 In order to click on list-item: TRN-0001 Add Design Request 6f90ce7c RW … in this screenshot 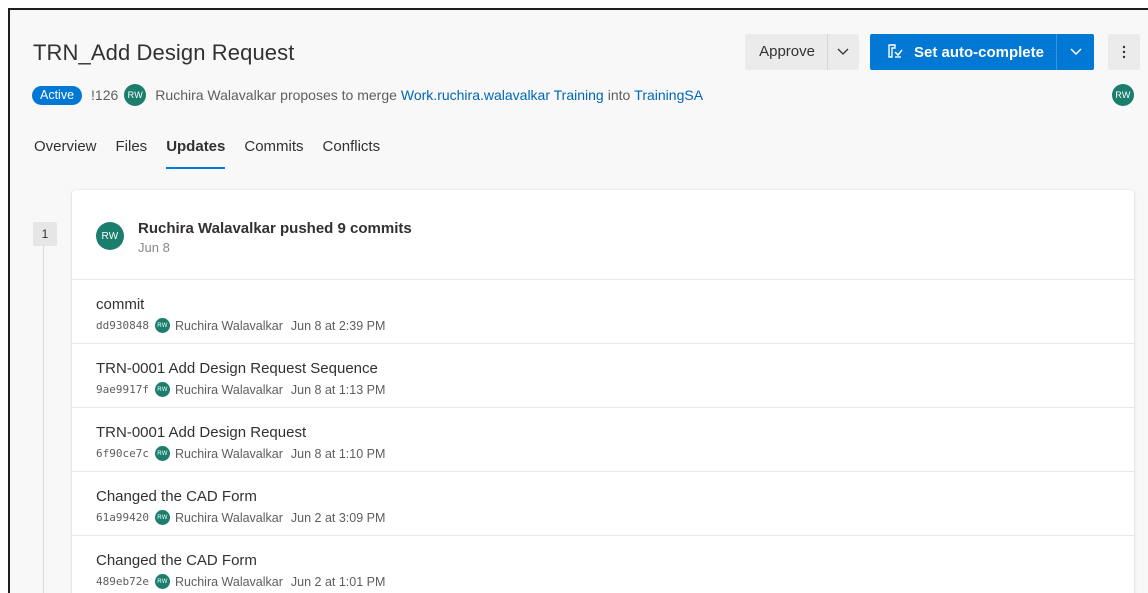, I will do `click(603, 440)`.